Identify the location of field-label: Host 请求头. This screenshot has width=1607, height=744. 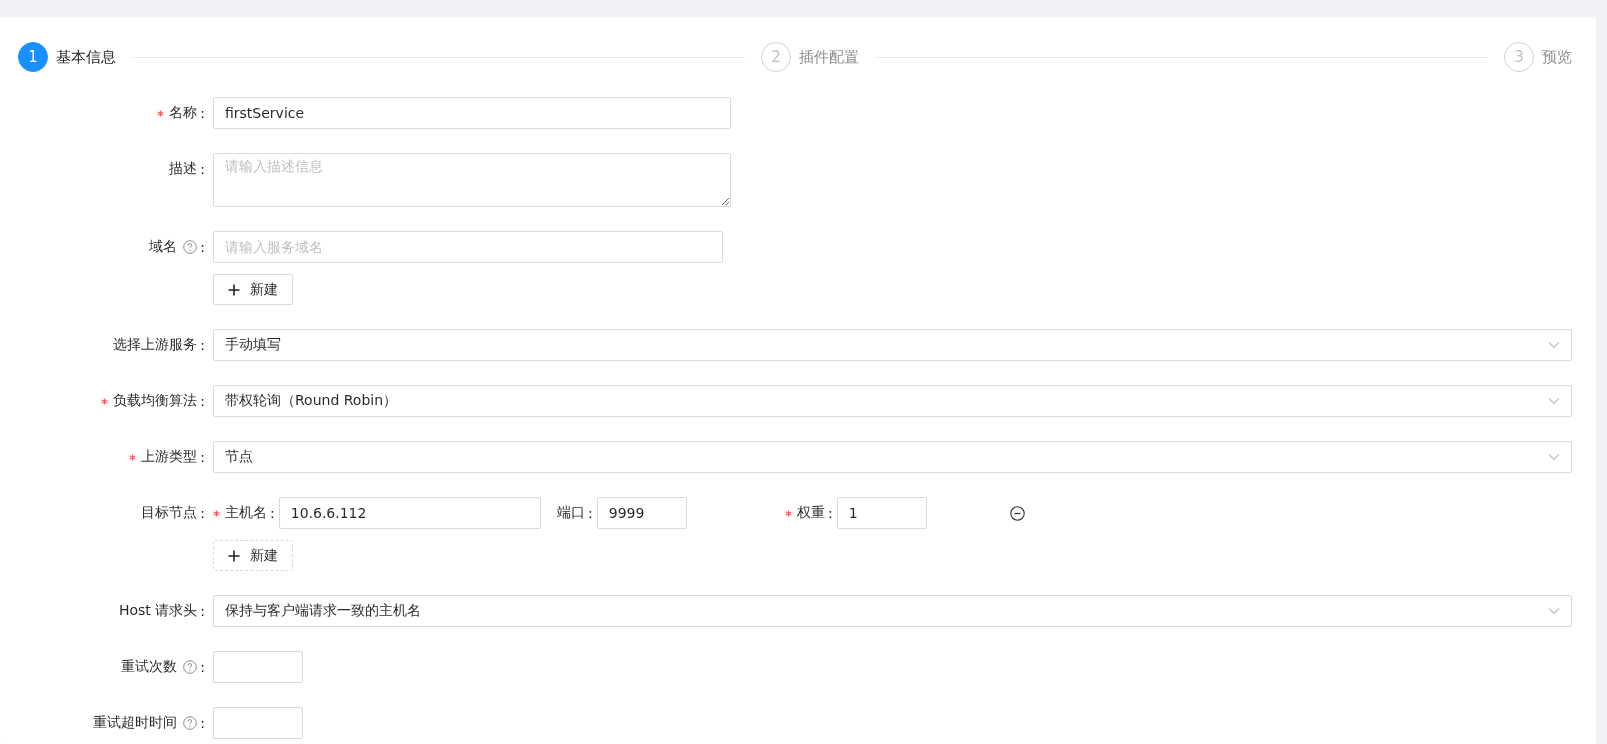
(158, 611).